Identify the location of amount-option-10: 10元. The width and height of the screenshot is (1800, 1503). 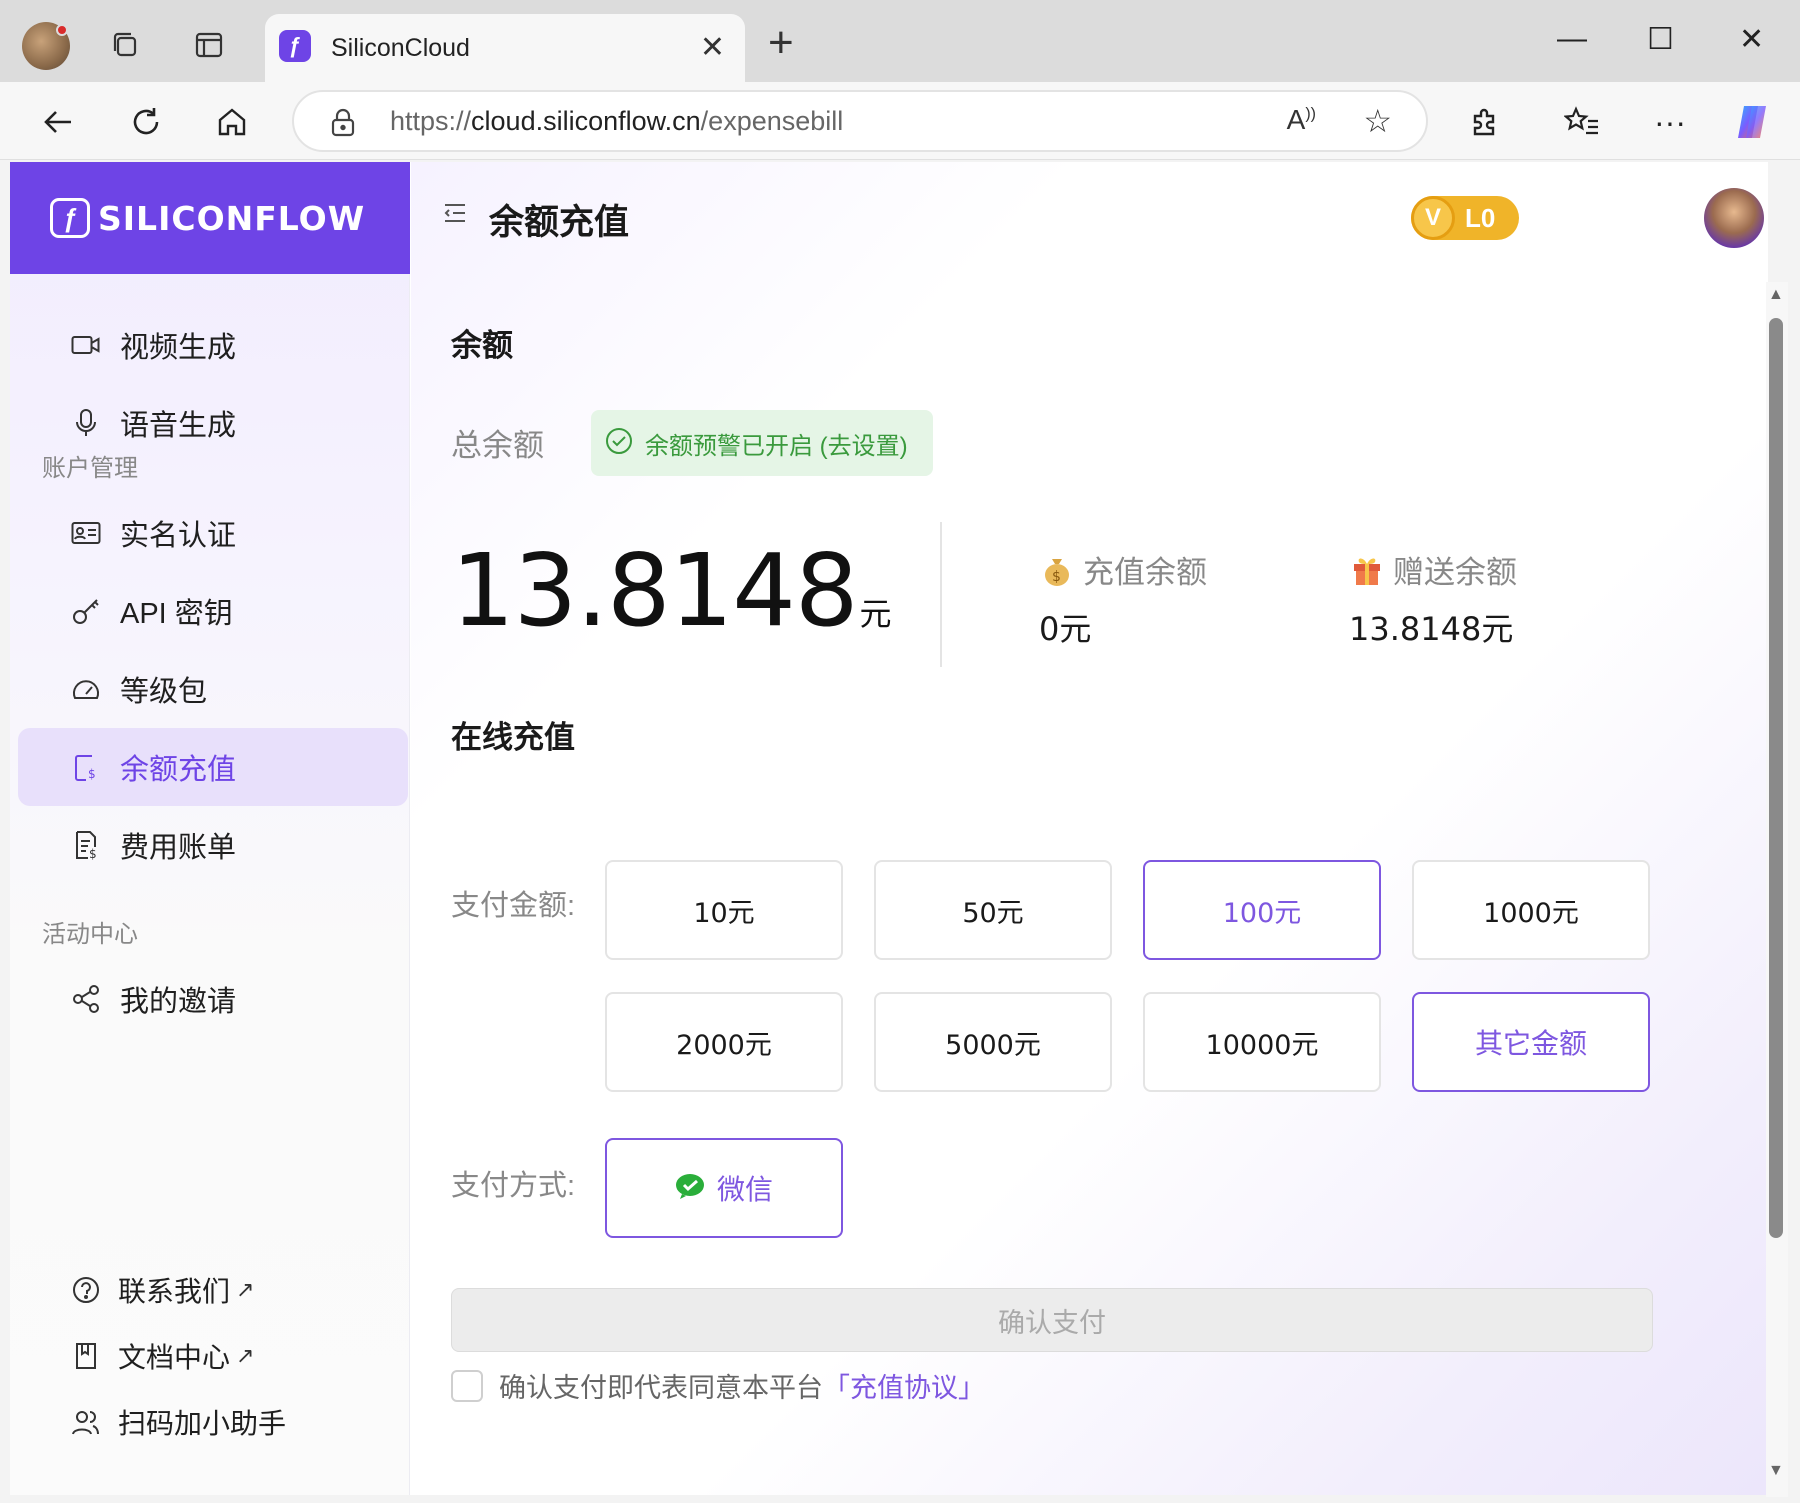
(724, 910).